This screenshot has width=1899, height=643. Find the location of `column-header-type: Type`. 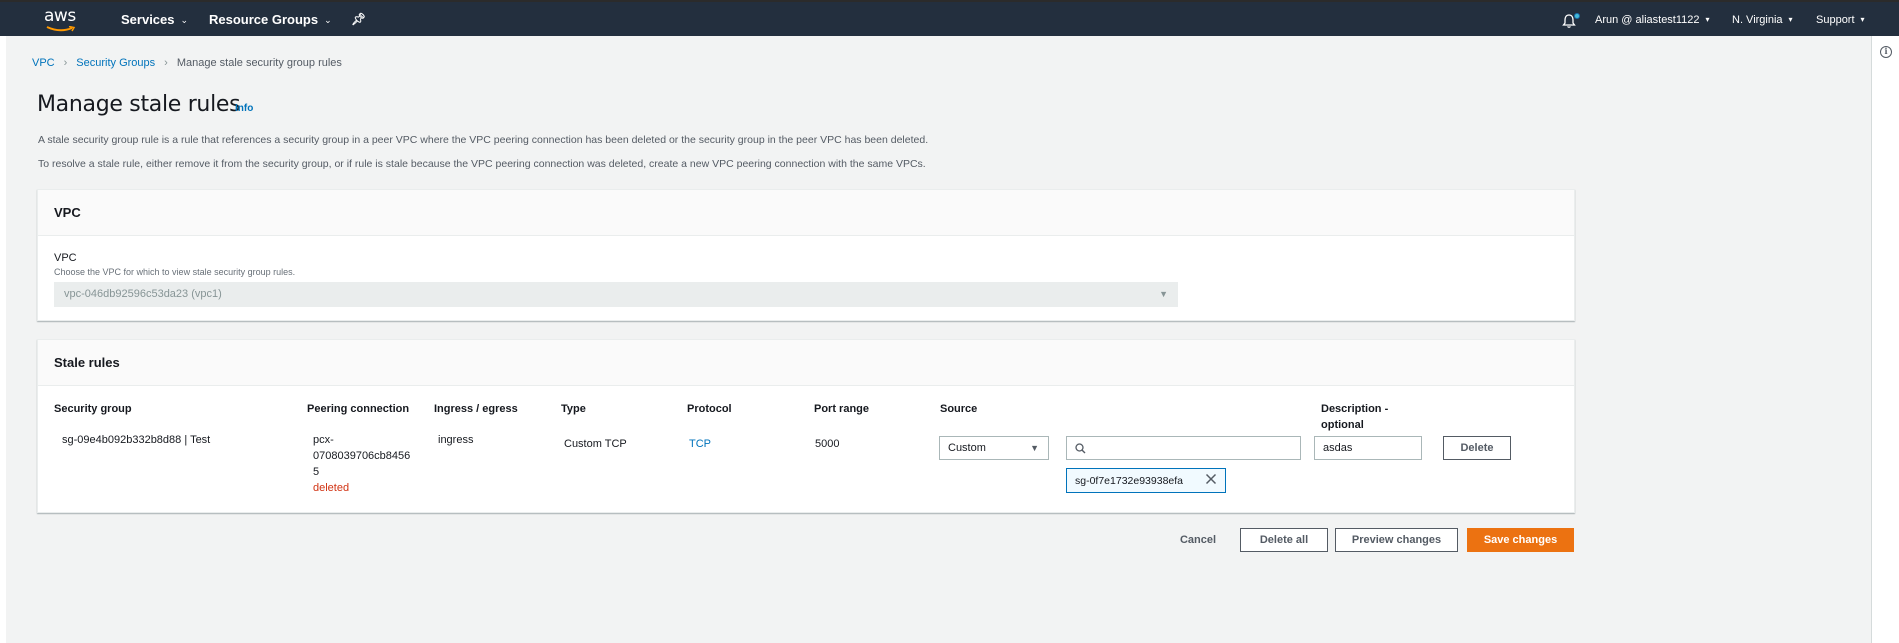

column-header-type: Type is located at coordinates (573, 409).